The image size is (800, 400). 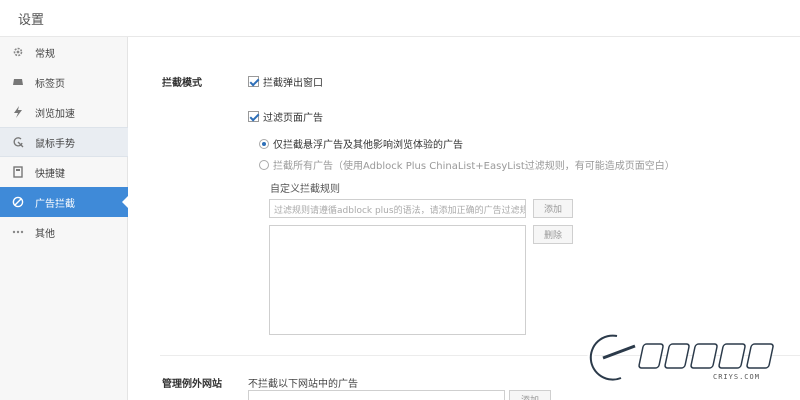 I want to click on popup-block-option: 拦截弹出窗口, so click(x=285, y=81).